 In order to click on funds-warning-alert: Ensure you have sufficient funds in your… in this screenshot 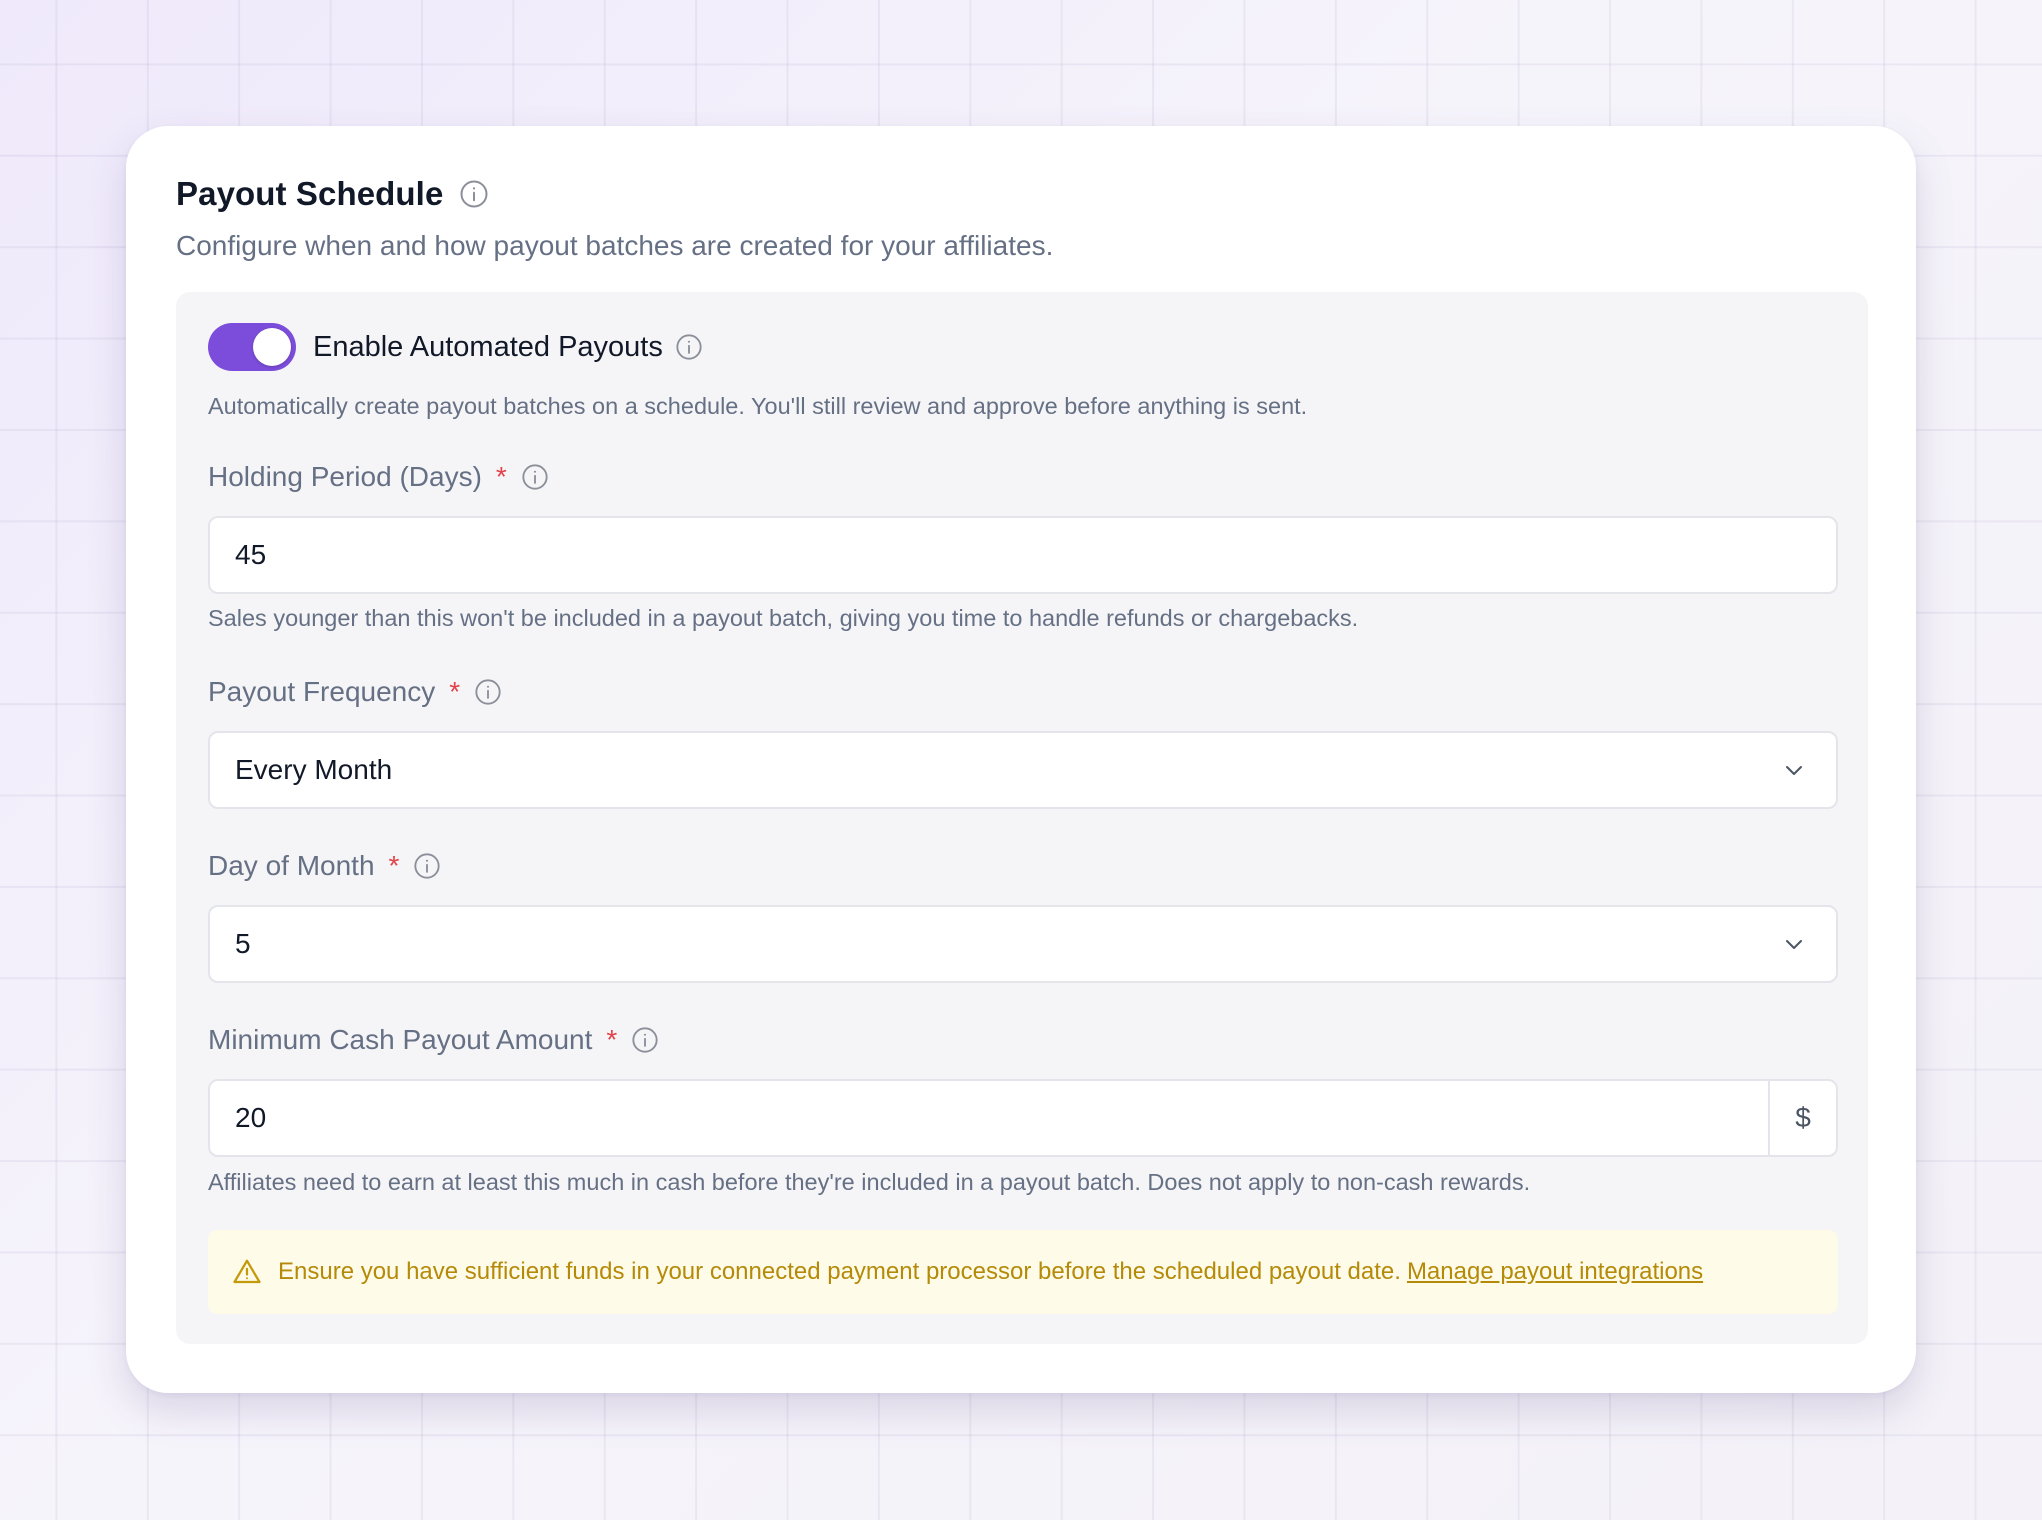, I will do `click(1023, 1272)`.